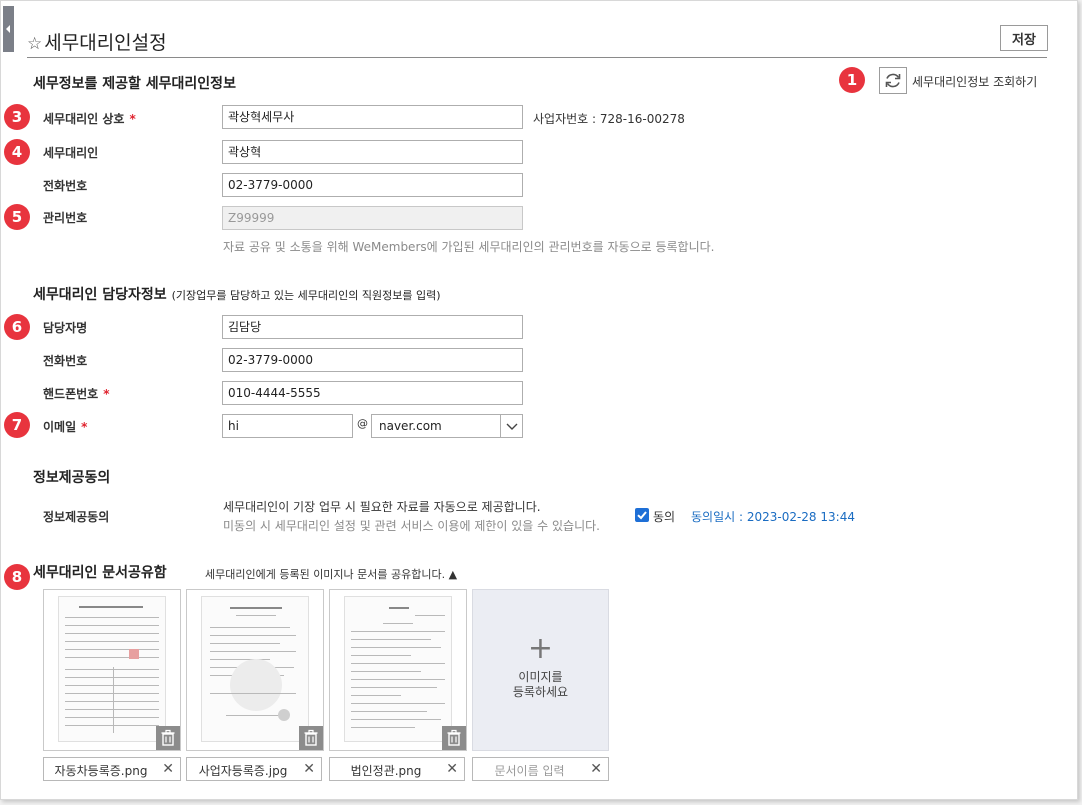  I want to click on doc-preview-car-registration, so click(112, 669).